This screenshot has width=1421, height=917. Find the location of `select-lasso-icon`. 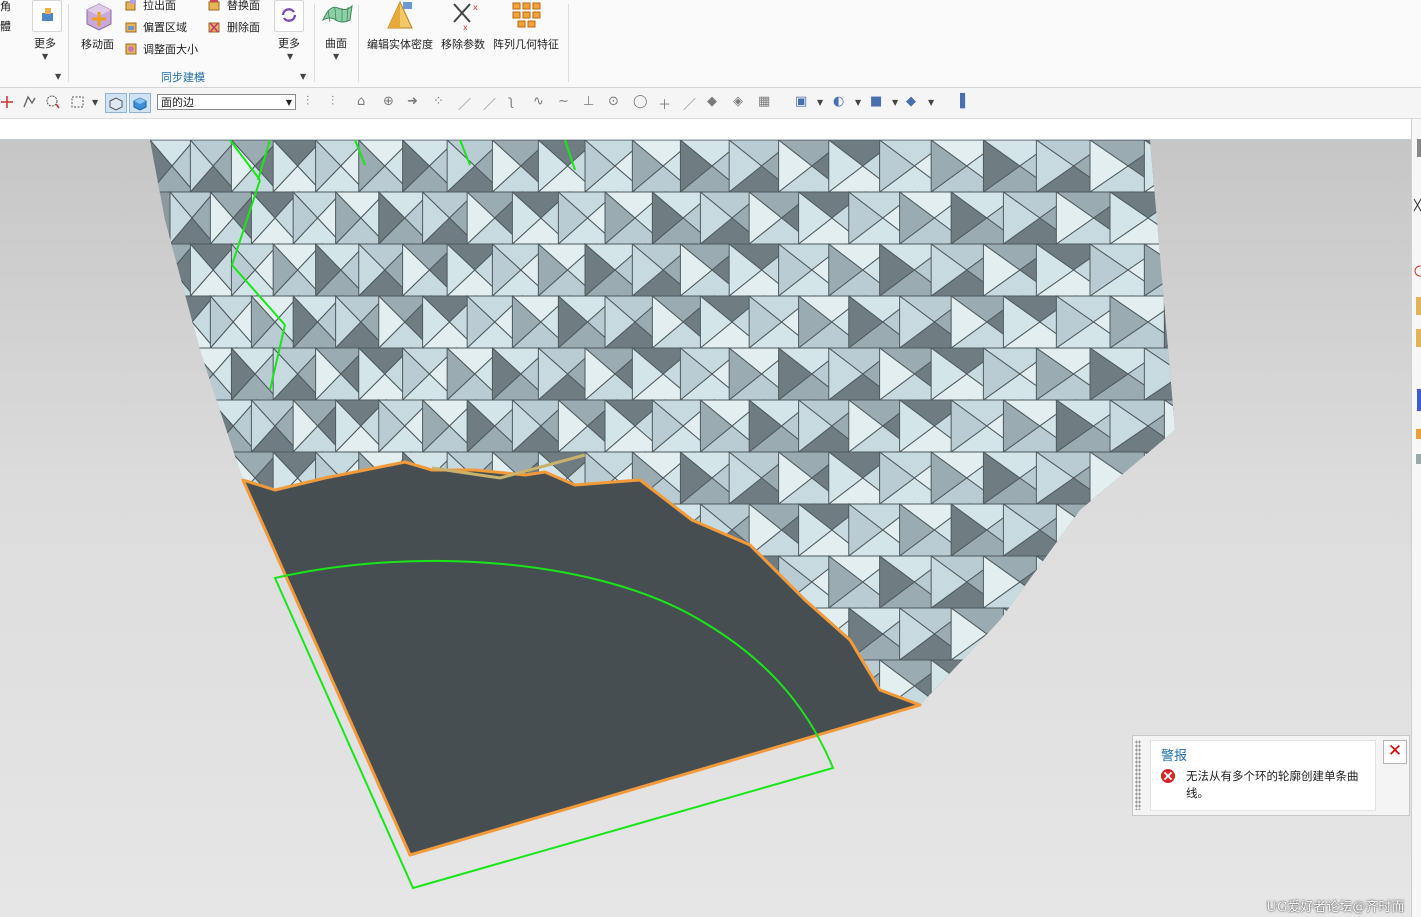

select-lasso-icon is located at coordinates (53, 102).